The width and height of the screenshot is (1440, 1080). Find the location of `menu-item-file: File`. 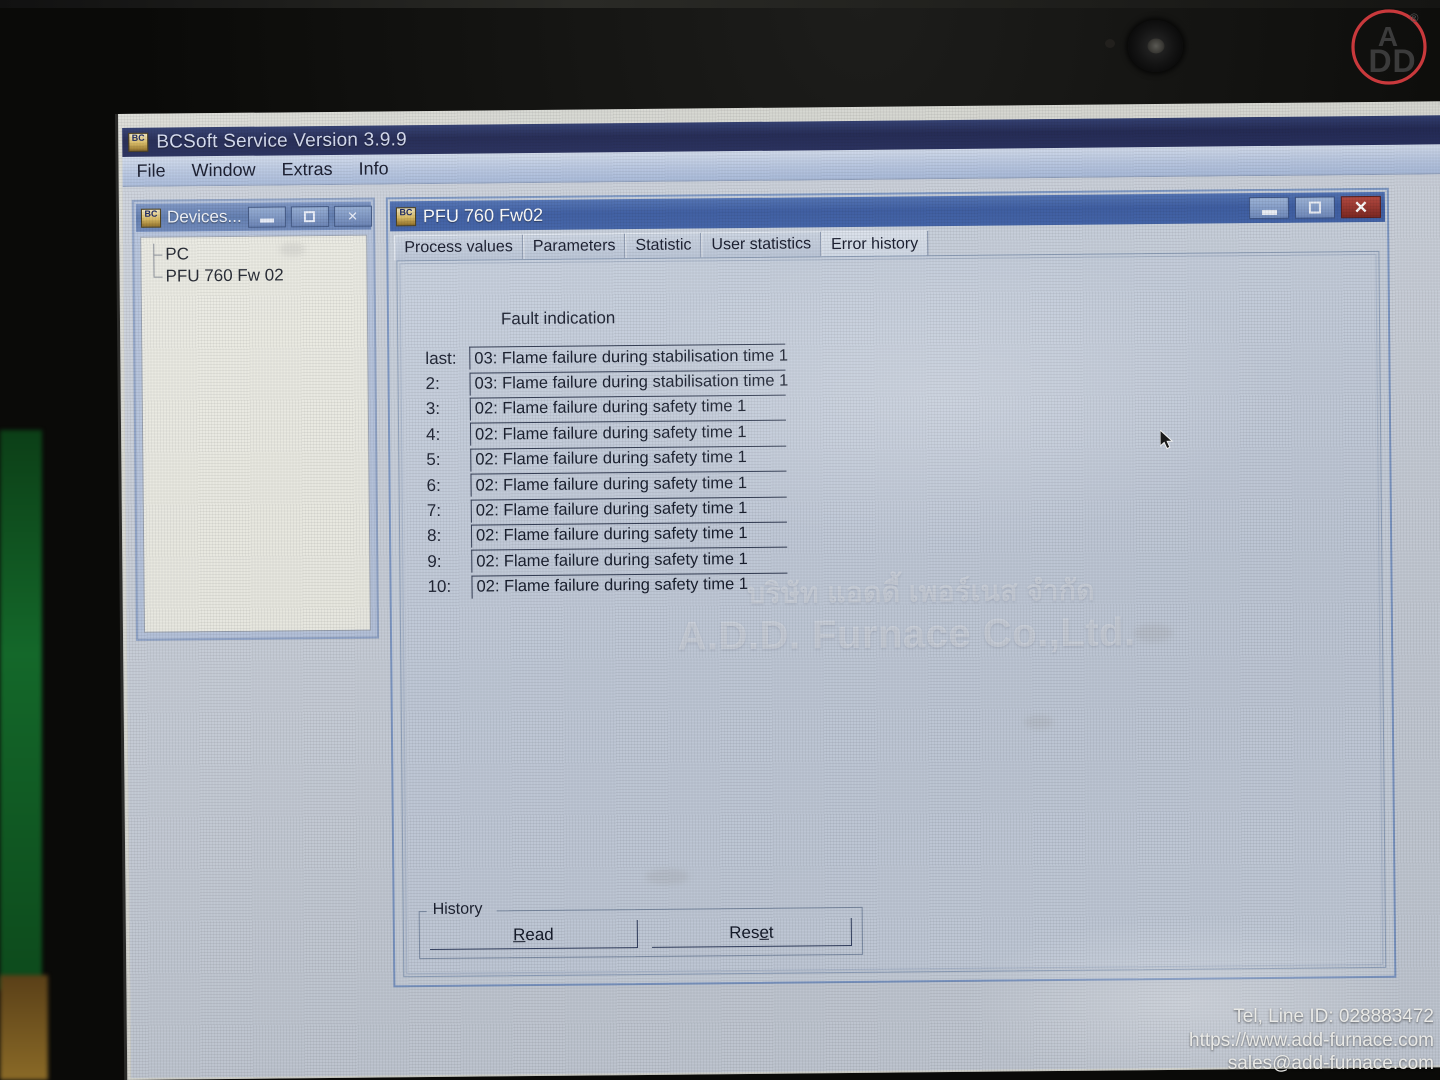

menu-item-file: File is located at coordinates (150, 171).